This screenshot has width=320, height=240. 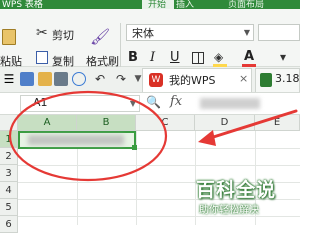 I want to click on tab-workbook: 3.18, so click(x=277, y=80).